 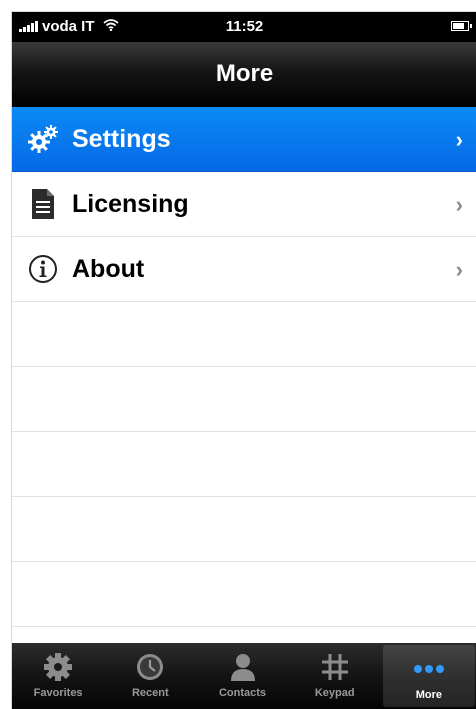 What do you see at coordinates (150, 667) in the screenshot?
I see `clock-icon` at bounding box center [150, 667].